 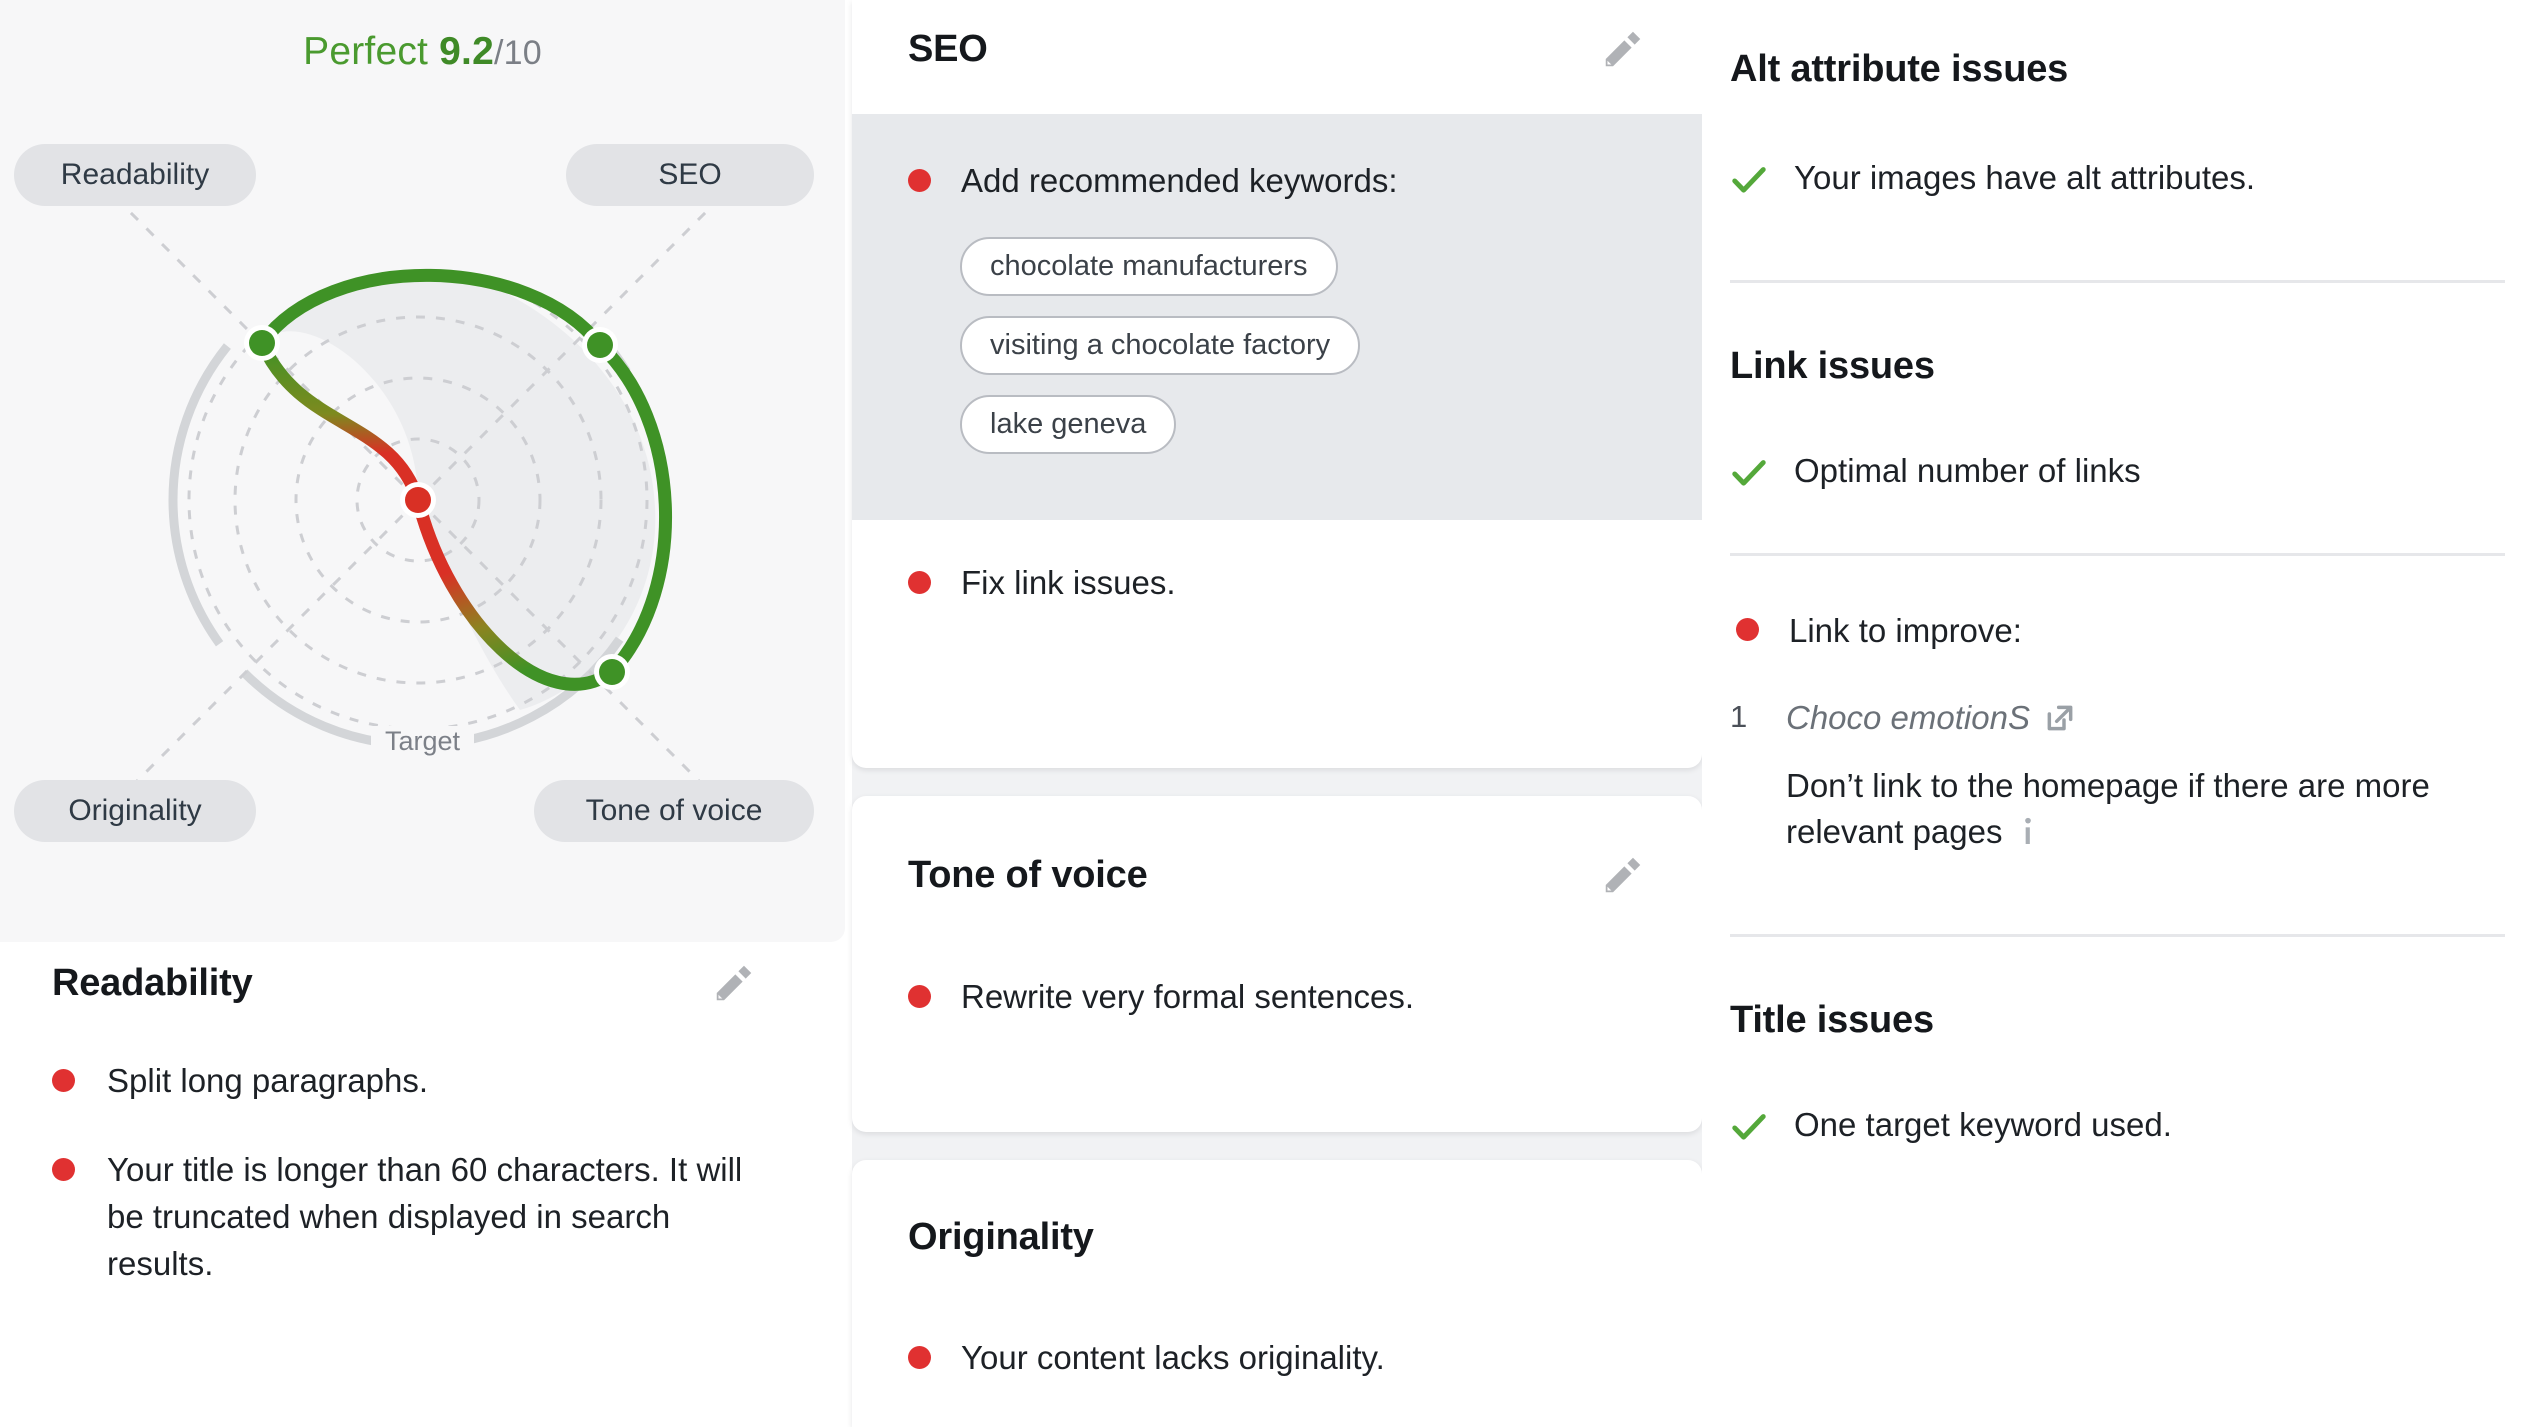 I want to click on tone-of-voice-header: Tone of voice, so click(x=1277, y=875).